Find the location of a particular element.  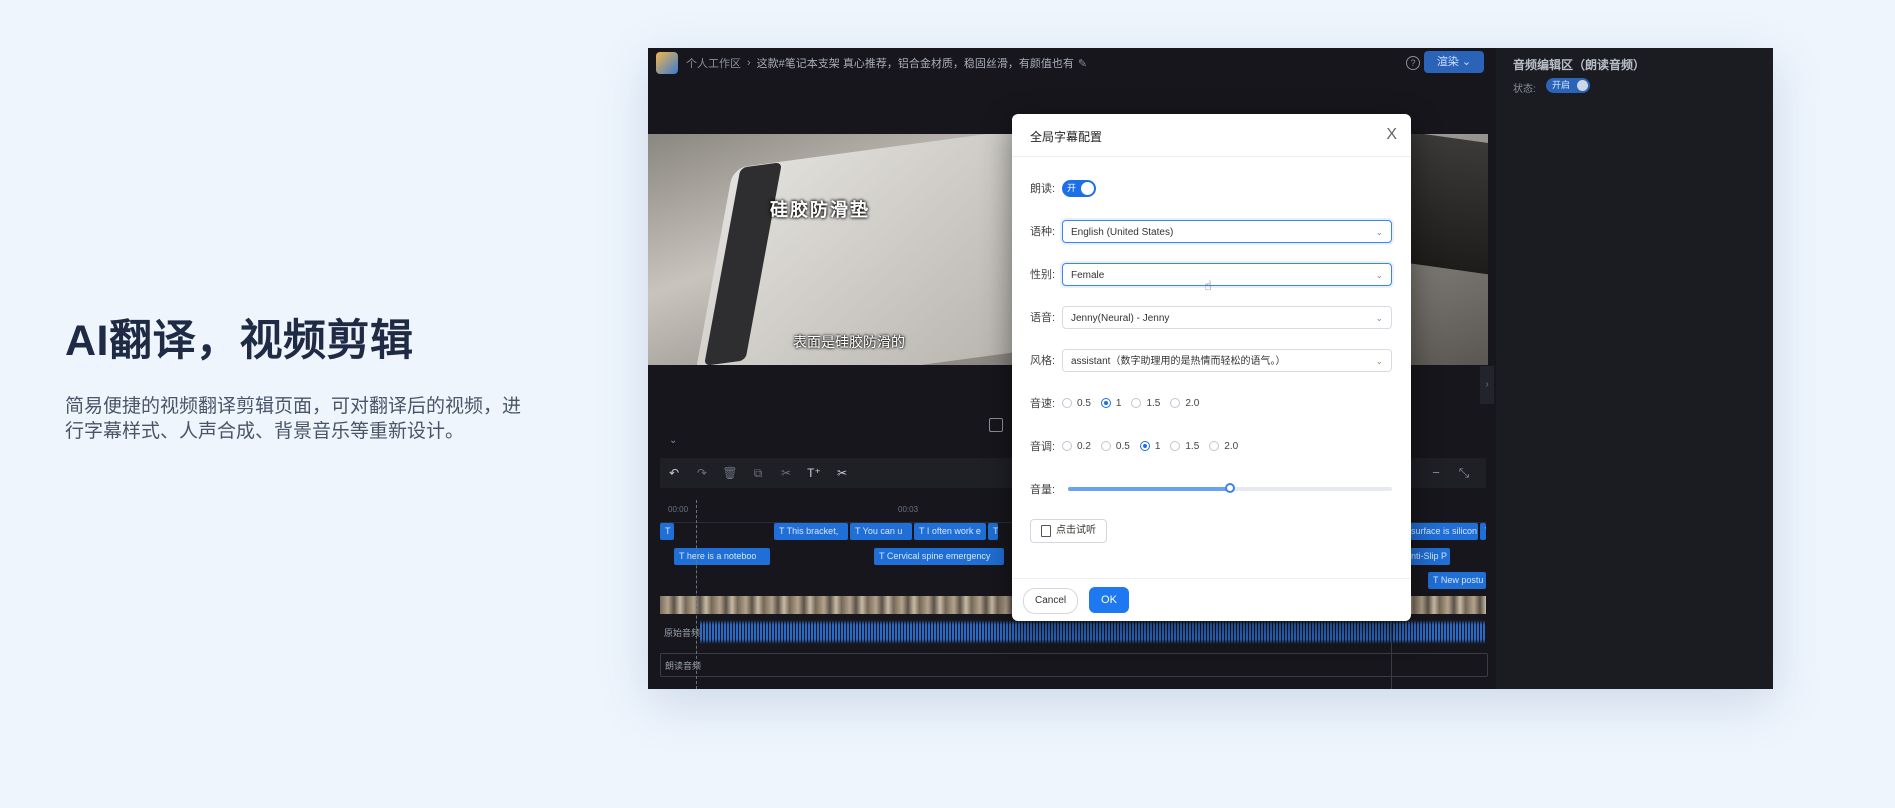

text-add-icon: T⁺ is located at coordinates (814, 473).